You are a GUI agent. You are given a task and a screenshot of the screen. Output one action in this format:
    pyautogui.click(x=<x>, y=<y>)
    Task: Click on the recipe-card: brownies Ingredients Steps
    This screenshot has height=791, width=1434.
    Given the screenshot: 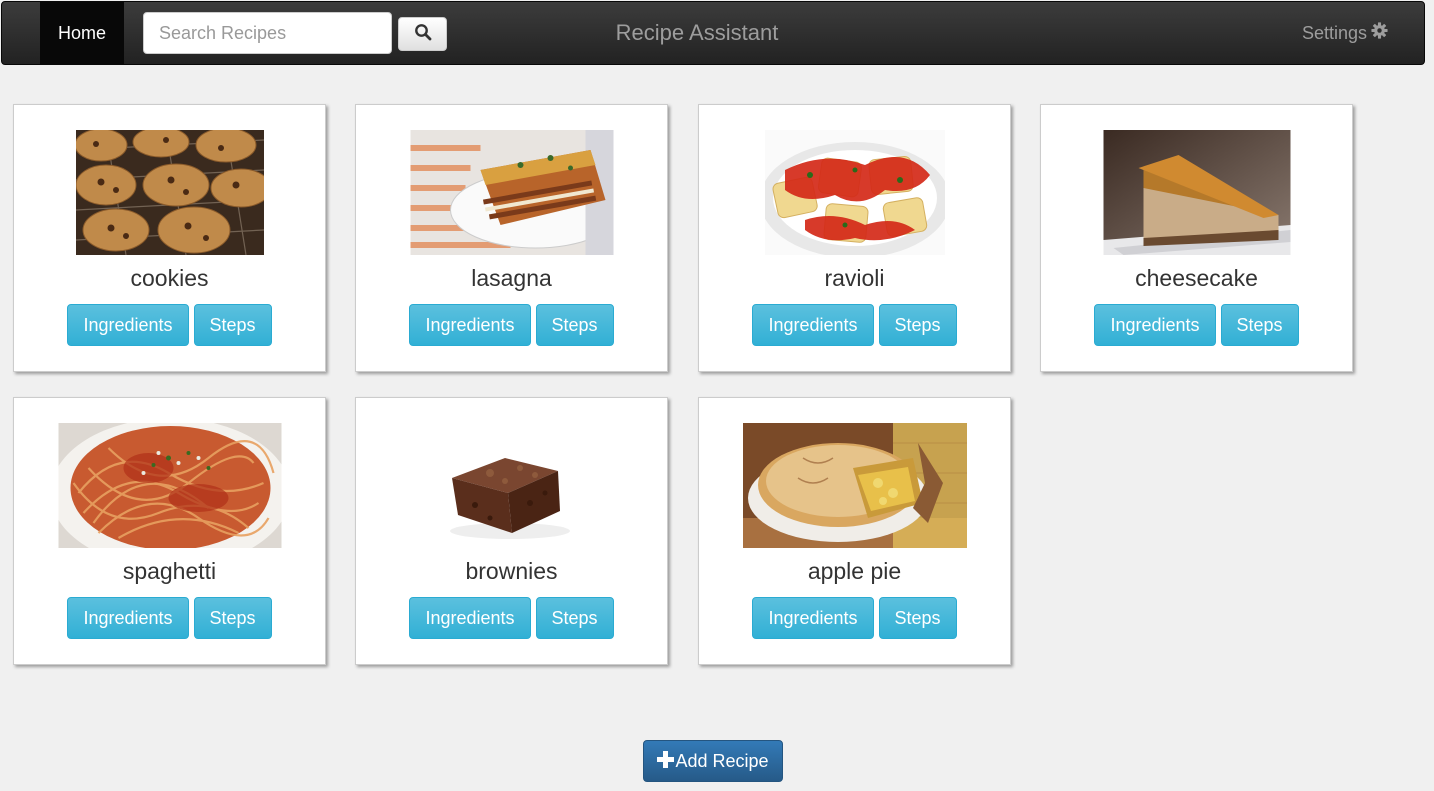 What is the action you would take?
    pyautogui.click(x=511, y=531)
    